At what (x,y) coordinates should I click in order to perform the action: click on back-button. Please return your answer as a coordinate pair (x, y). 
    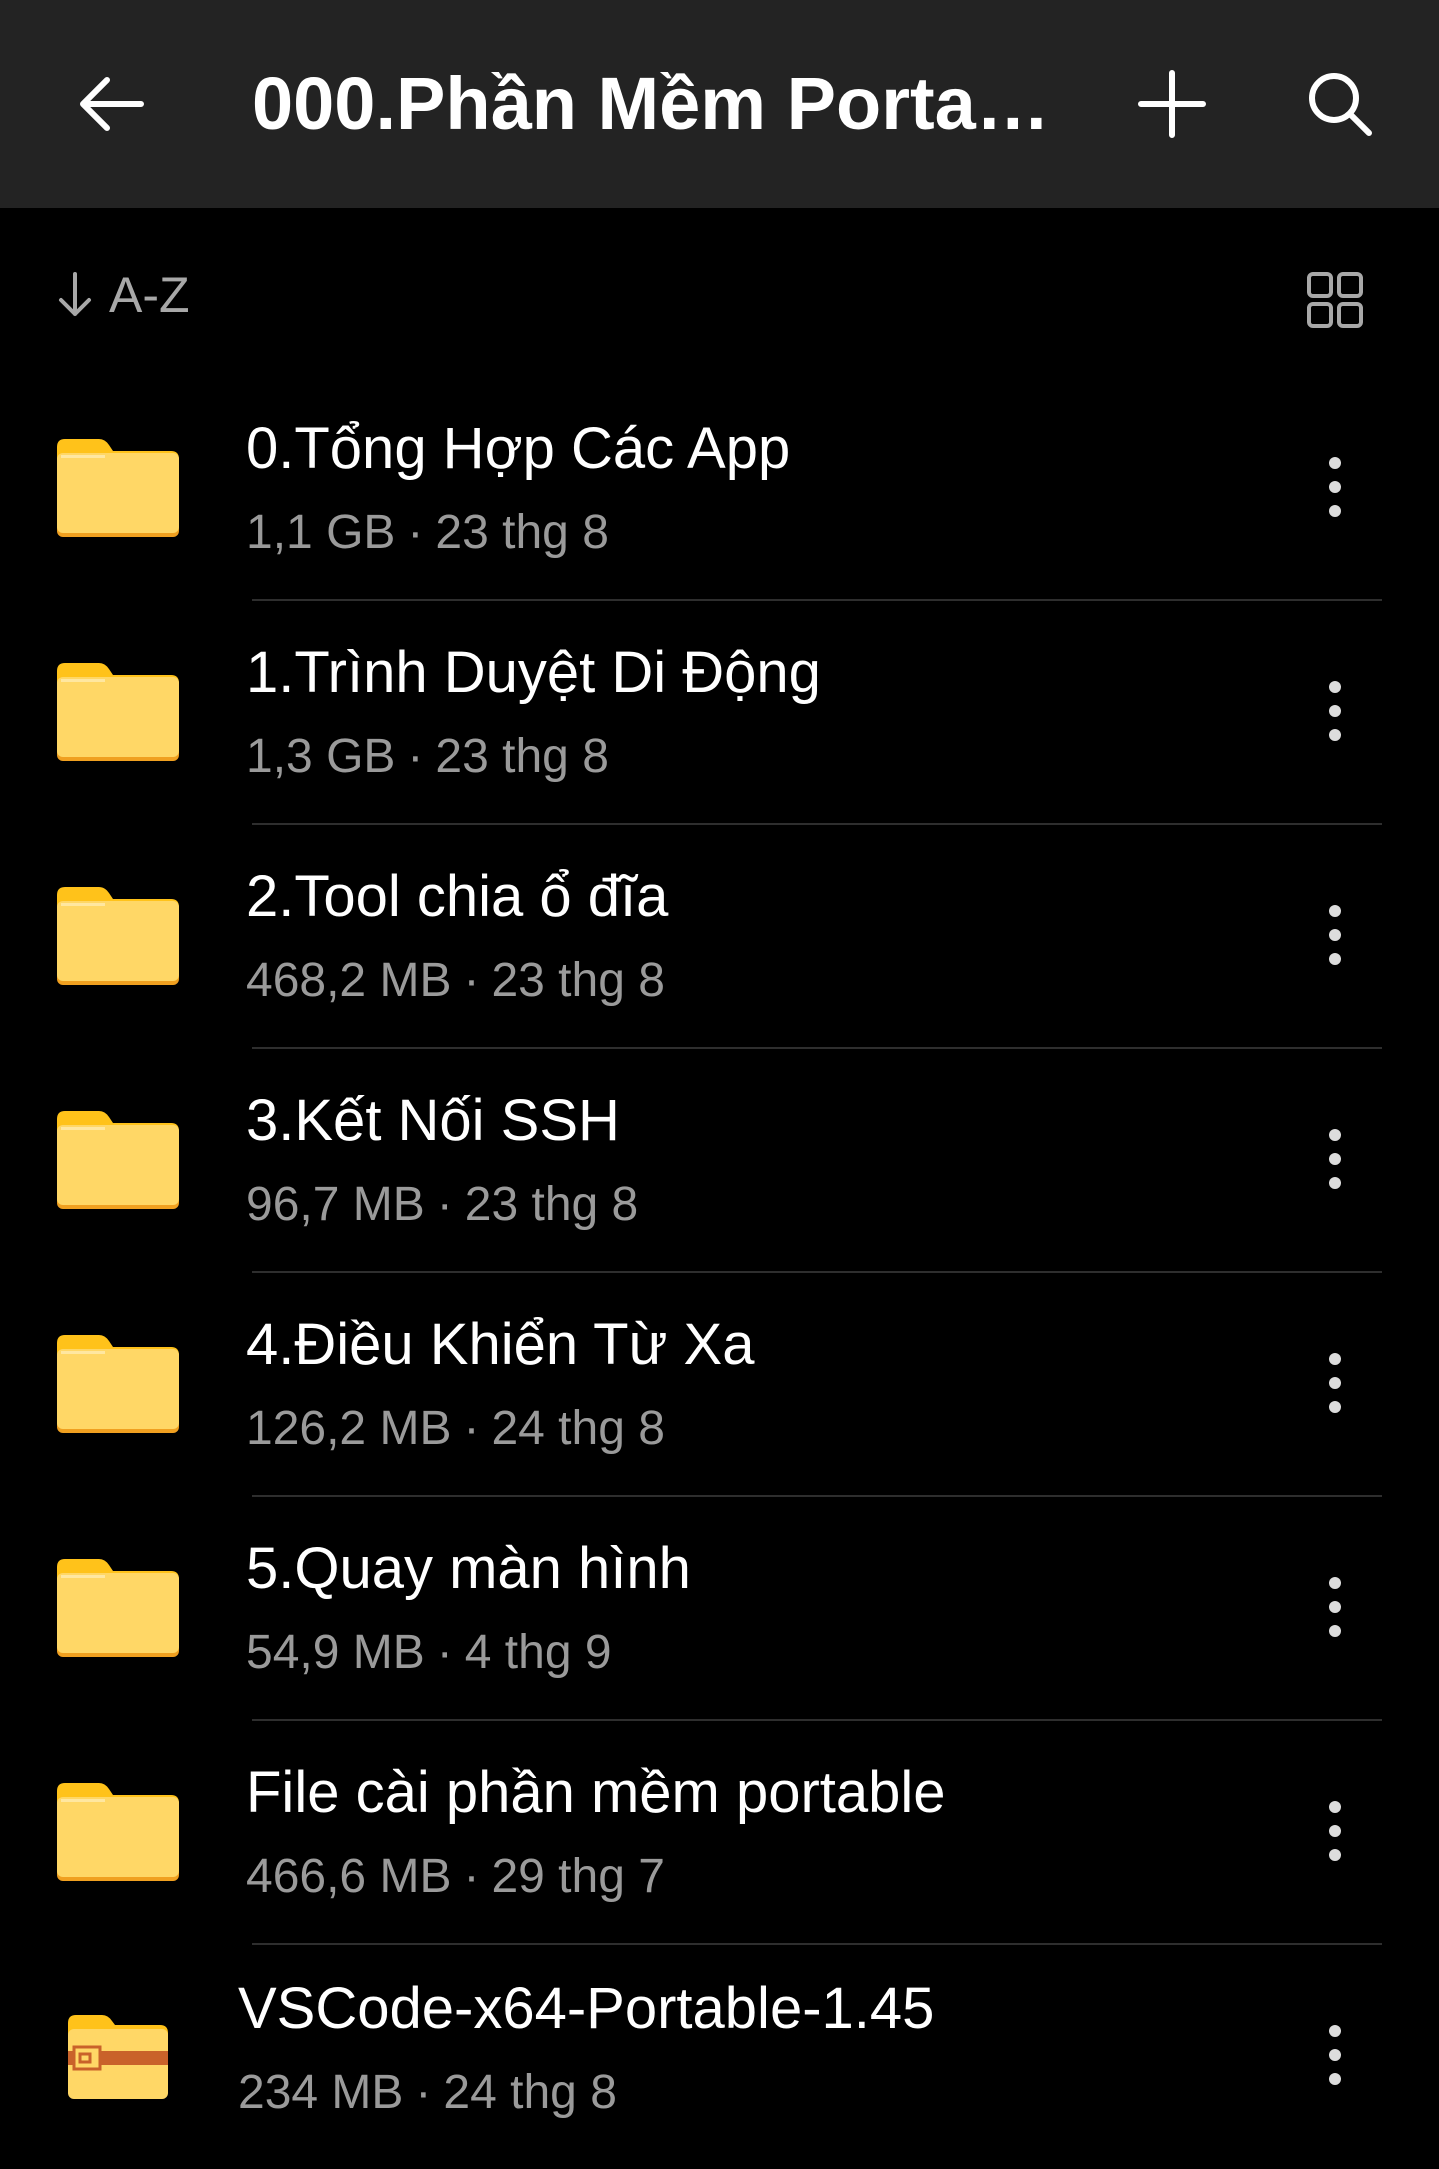
    Looking at the image, I should click on (110, 104).